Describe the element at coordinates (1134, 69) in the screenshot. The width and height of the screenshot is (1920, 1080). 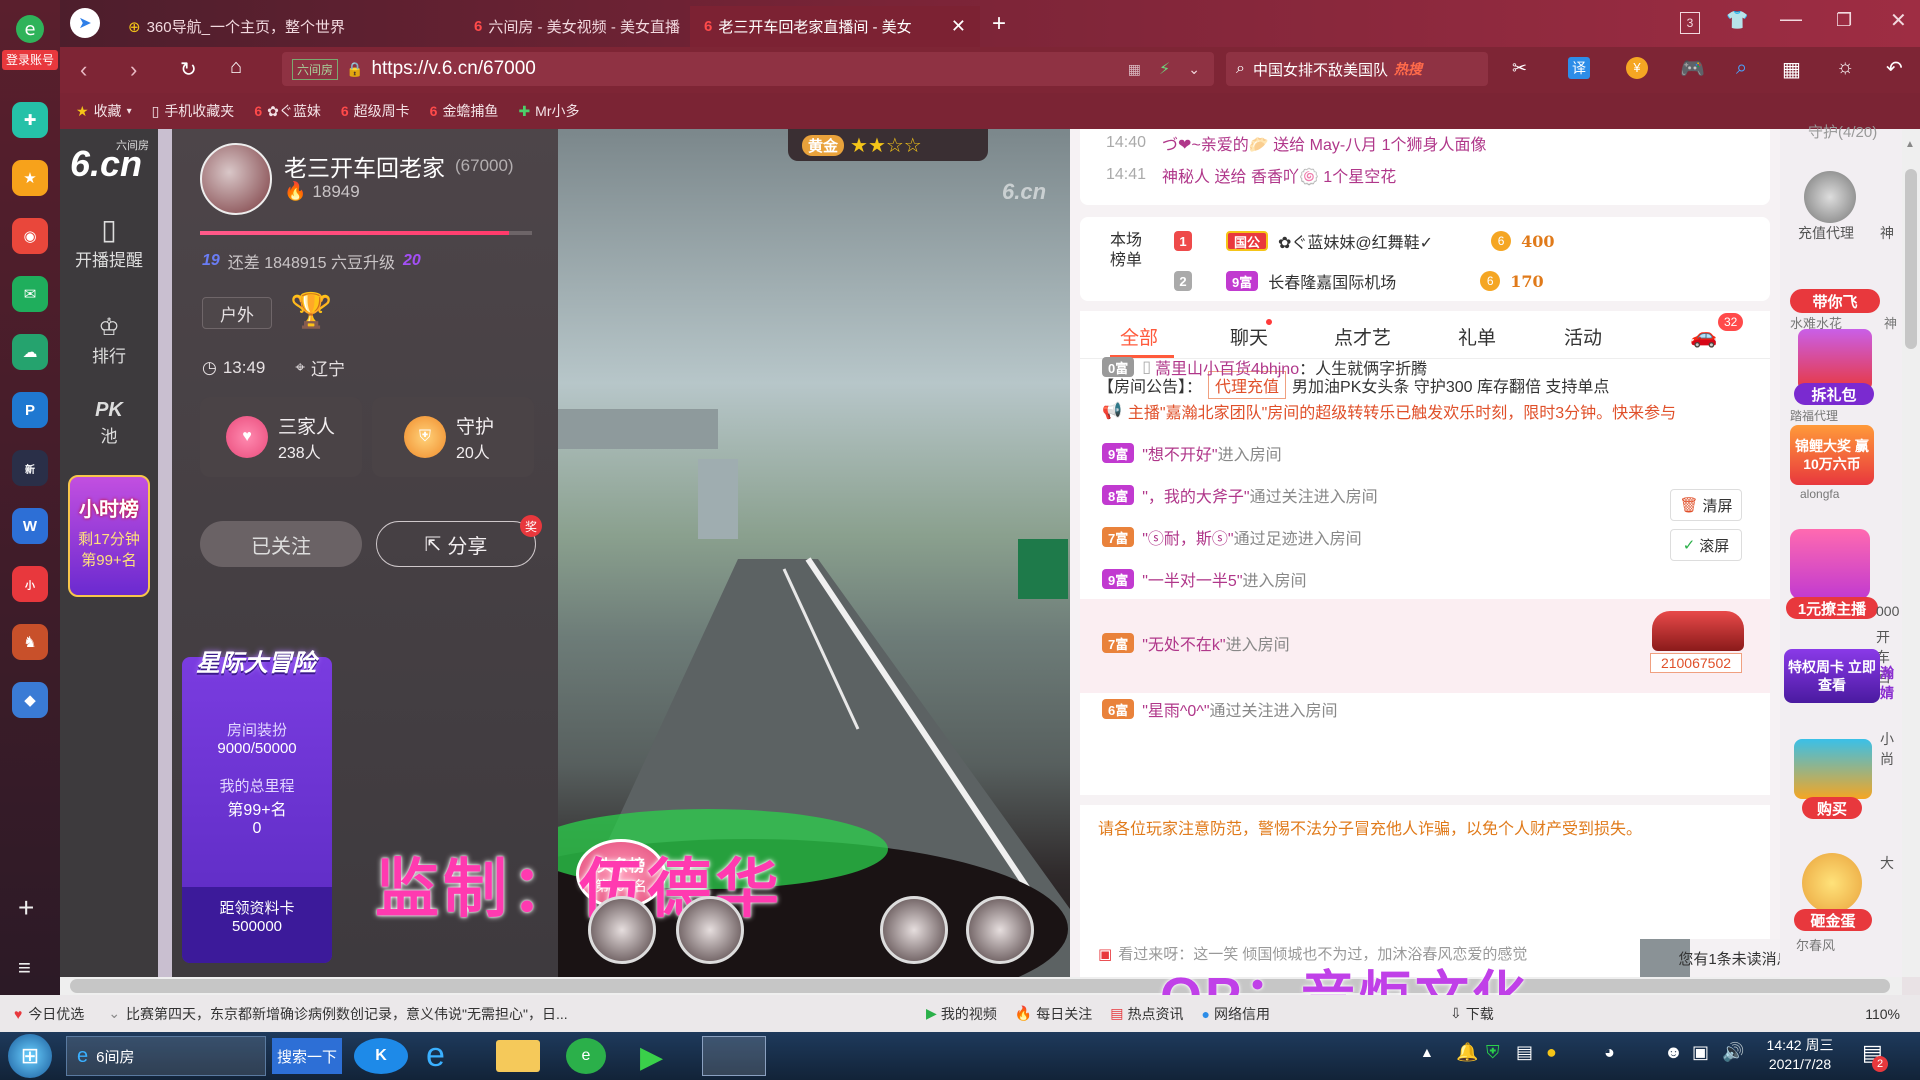
I see `qr-icon: ▦` at that location.